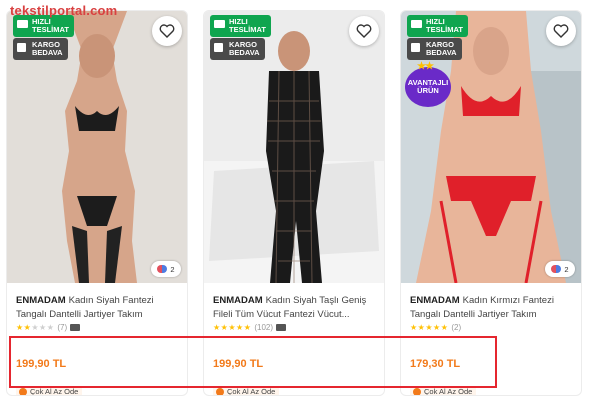 This screenshot has width=600, height=413. What do you see at coordinates (425, 66) in the screenshot?
I see `stars-icon: ★★` at bounding box center [425, 66].